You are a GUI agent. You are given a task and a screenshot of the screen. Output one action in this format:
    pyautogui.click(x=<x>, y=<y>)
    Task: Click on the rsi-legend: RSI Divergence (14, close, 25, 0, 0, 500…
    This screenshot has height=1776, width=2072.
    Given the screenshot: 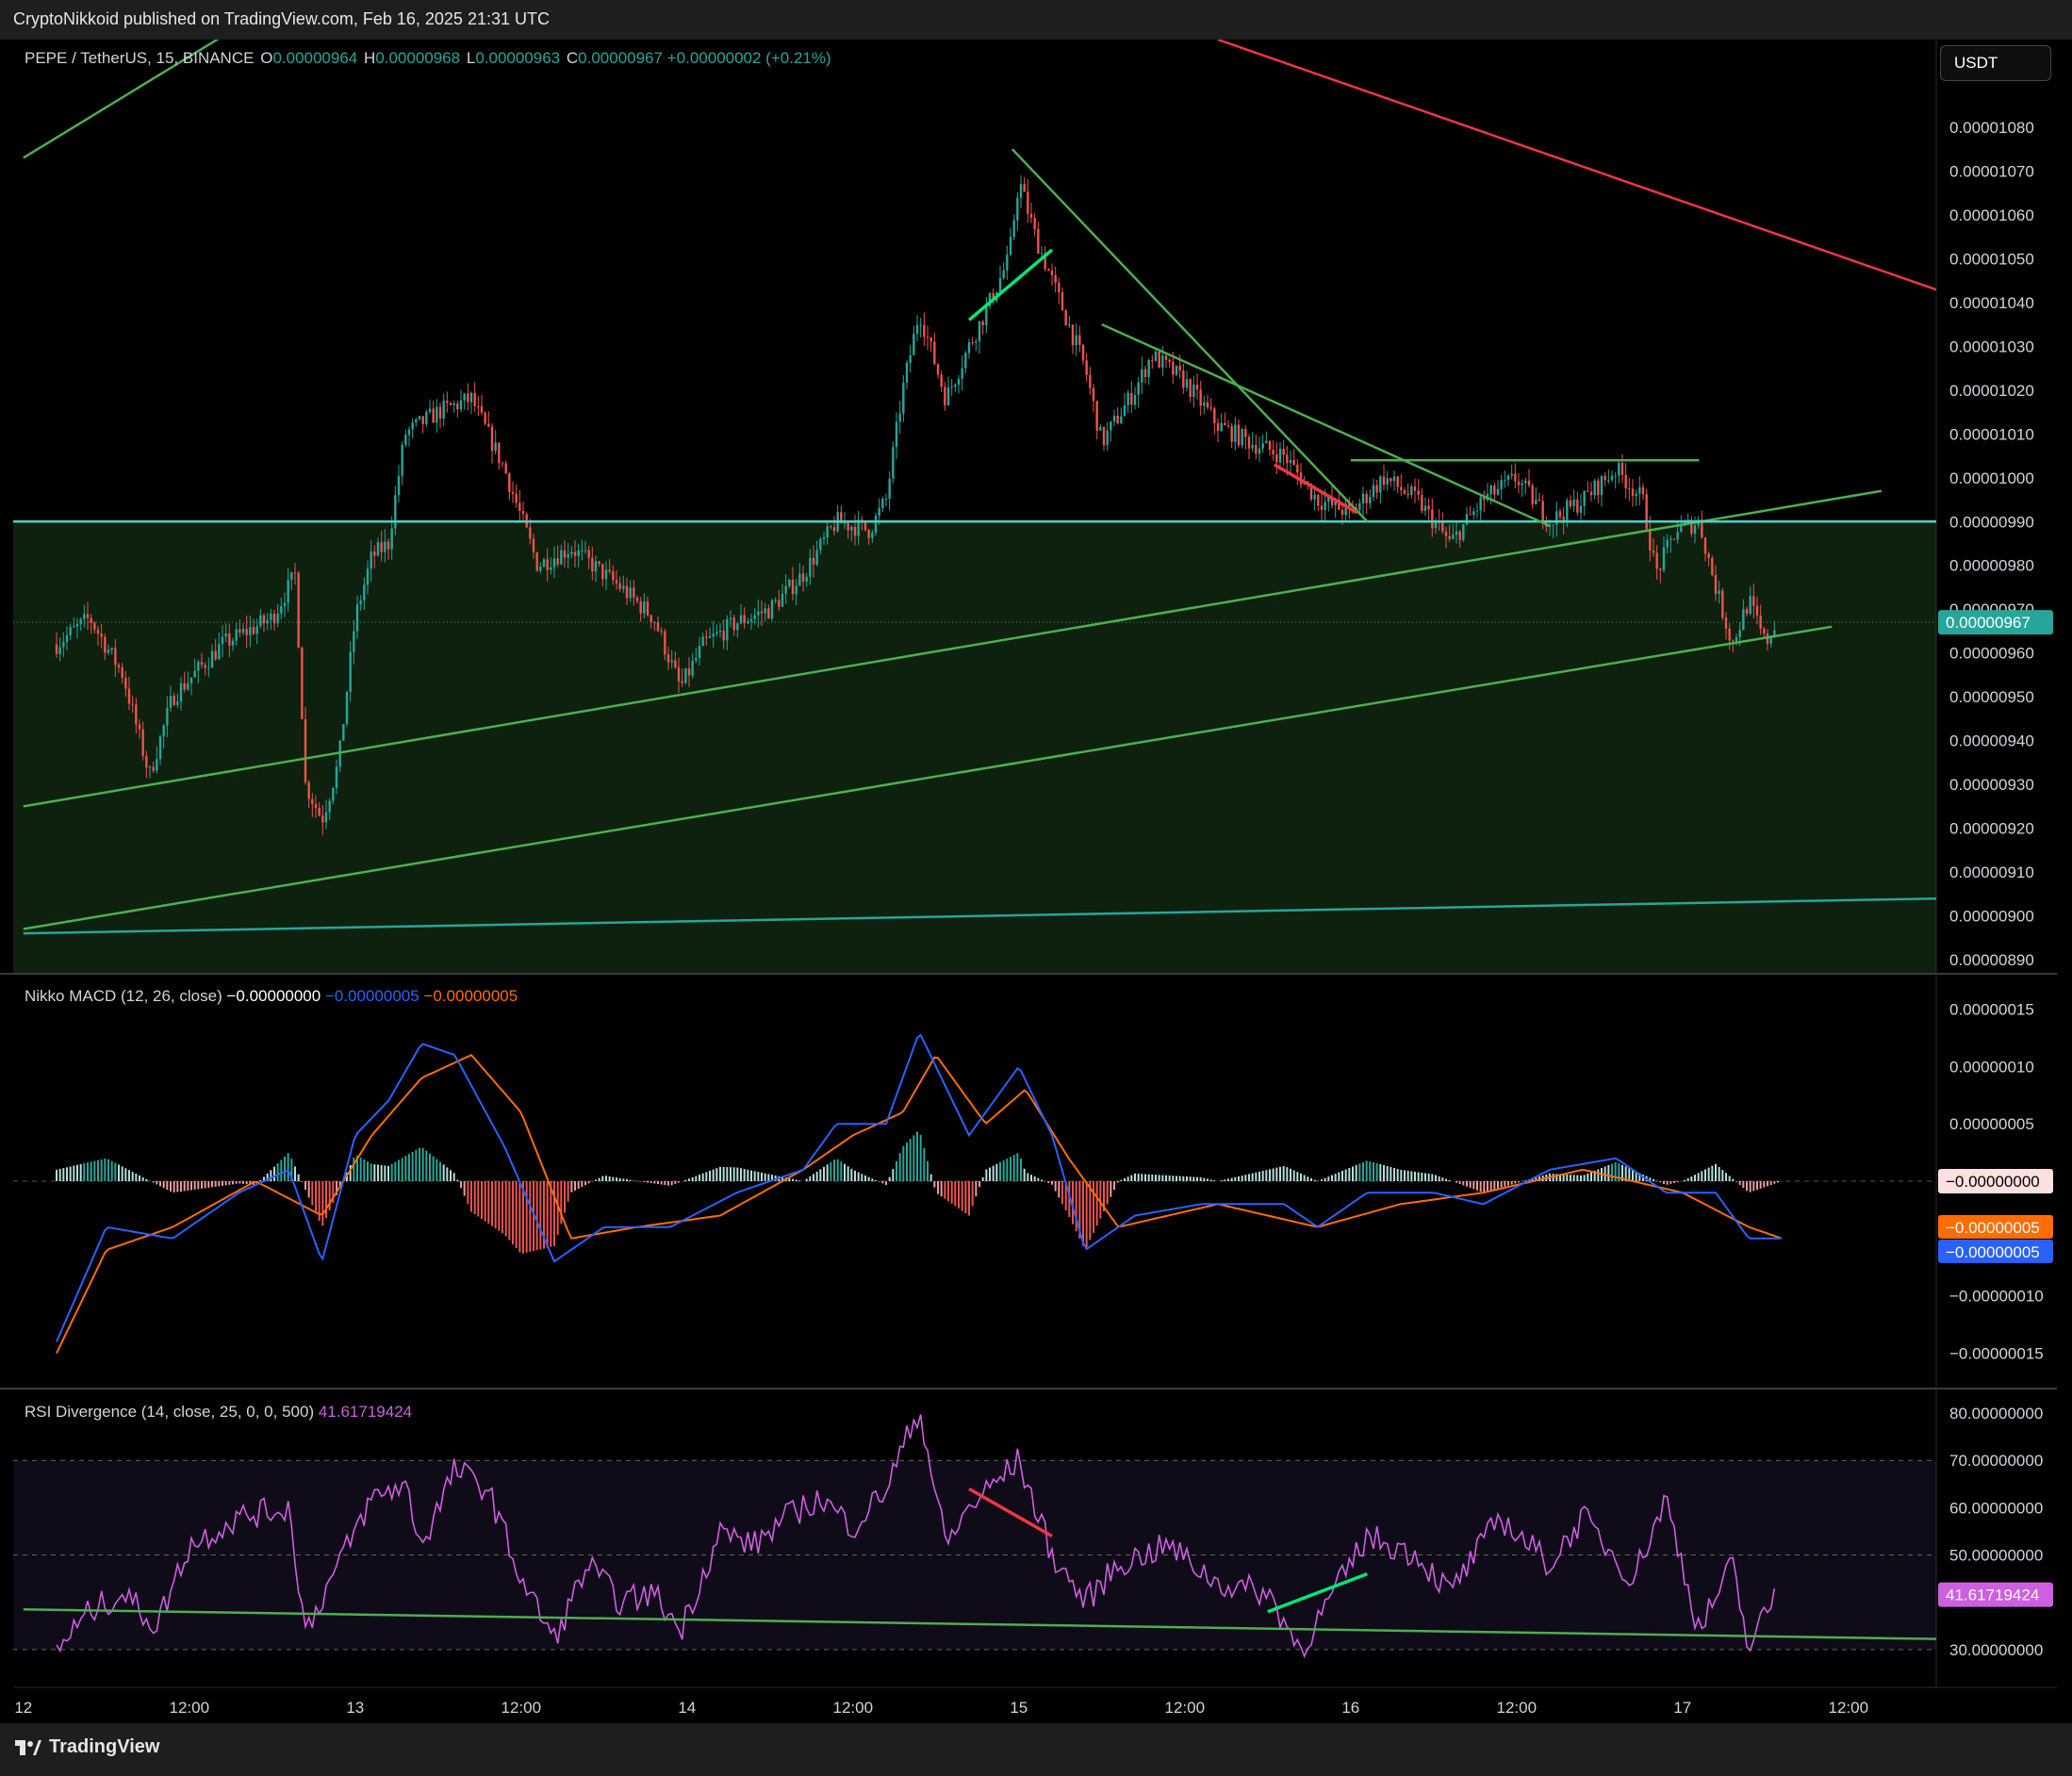 What is the action you would take?
    pyautogui.click(x=218, y=1412)
    